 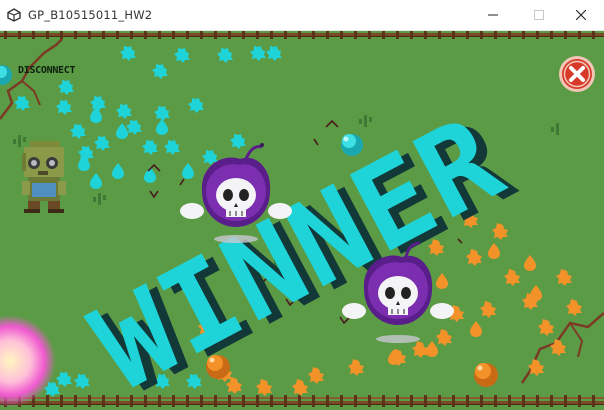 What do you see at coordinates (47, 70) in the screenshot?
I see `disconnect-button: DISCONNECT` at bounding box center [47, 70].